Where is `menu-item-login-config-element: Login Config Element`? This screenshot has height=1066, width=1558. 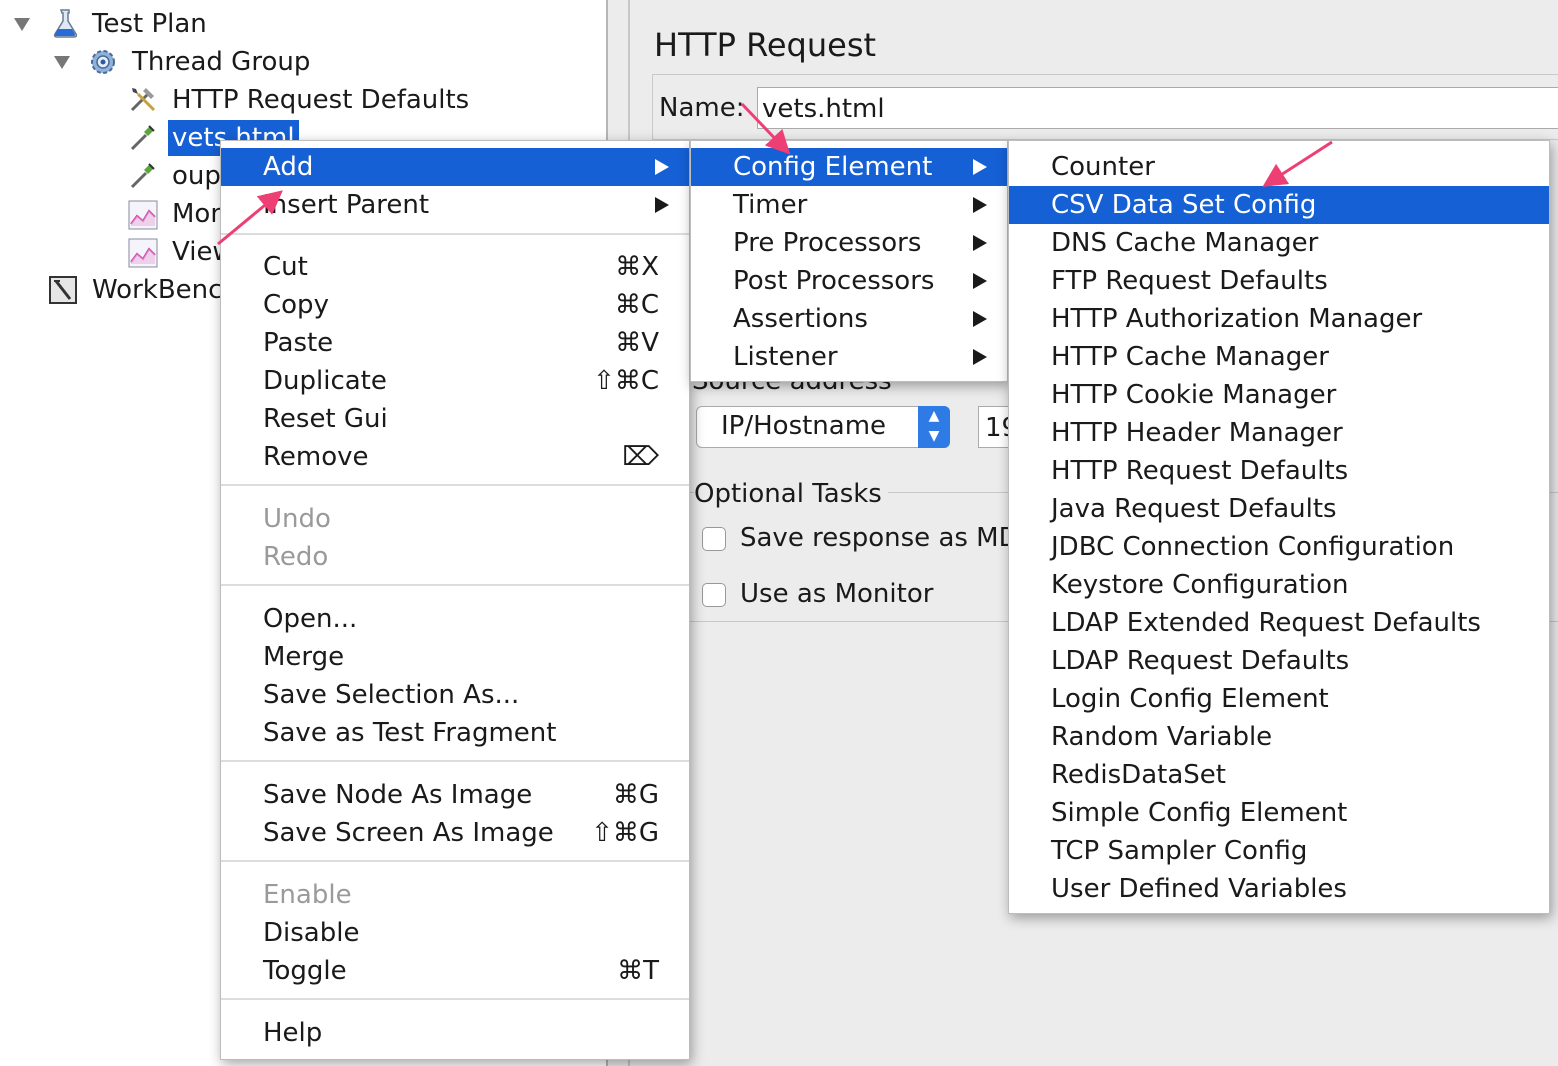
menu-item-login-config-element: Login Config Element is located at coordinates (1279, 699).